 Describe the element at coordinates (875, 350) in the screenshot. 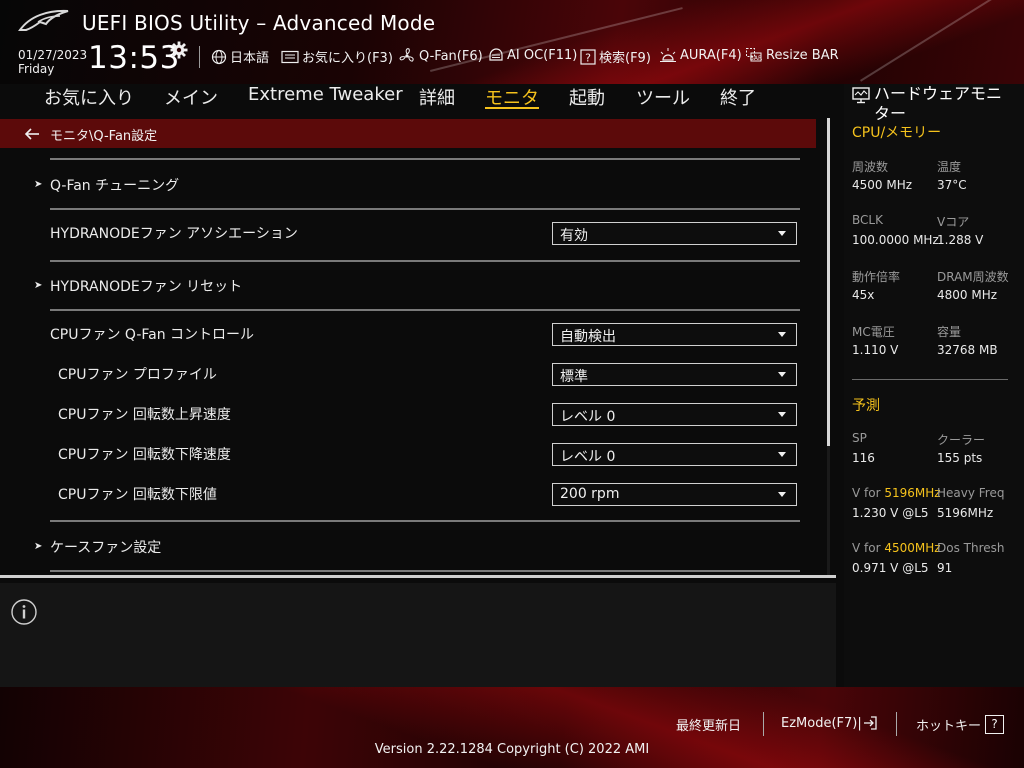

I see `mc-volt-value: 1.110 V` at that location.